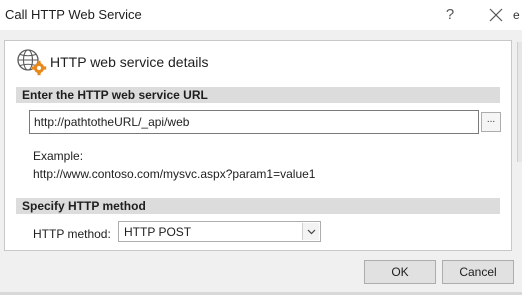  I want to click on url-section-heading: Enter the HTTP web service URL, so click(258, 95).